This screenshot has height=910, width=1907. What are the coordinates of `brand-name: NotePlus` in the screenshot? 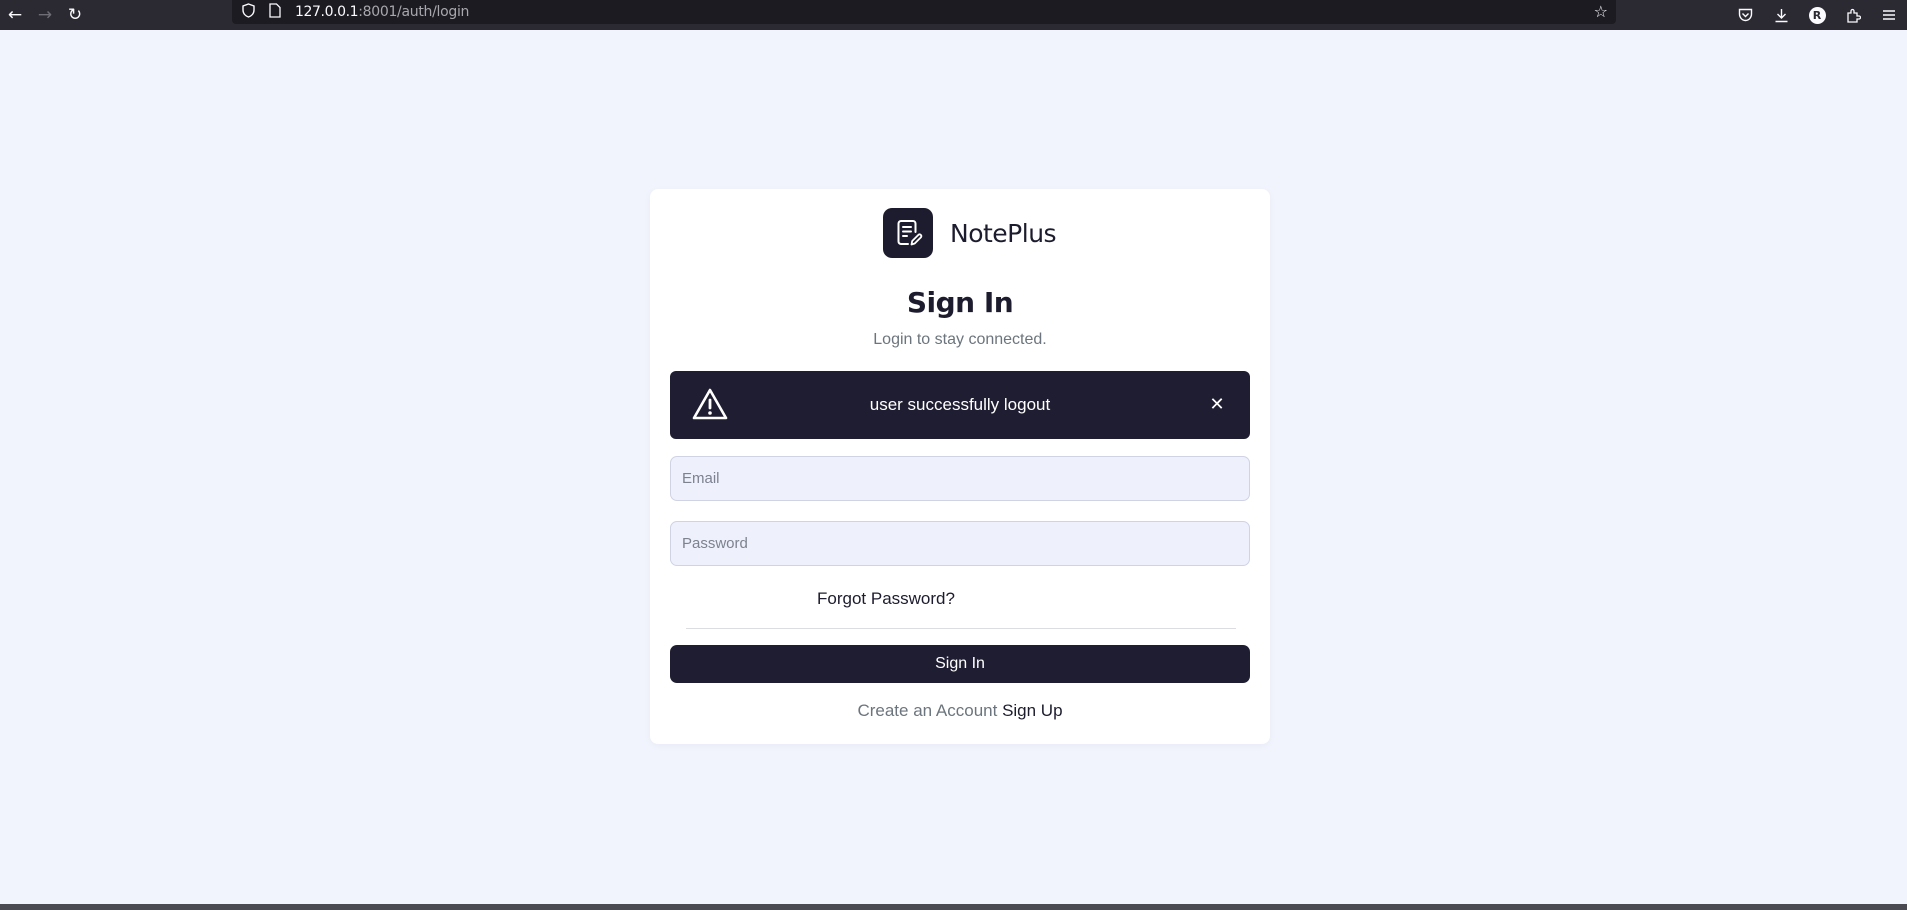 It's located at (1003, 233).